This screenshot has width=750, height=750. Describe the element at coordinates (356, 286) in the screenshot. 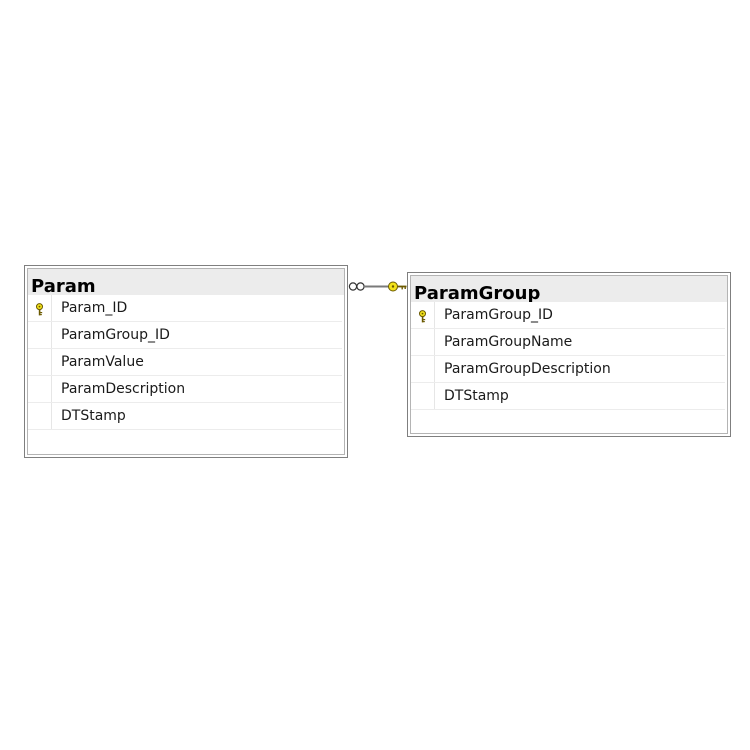

I see `infinity-icon` at that location.